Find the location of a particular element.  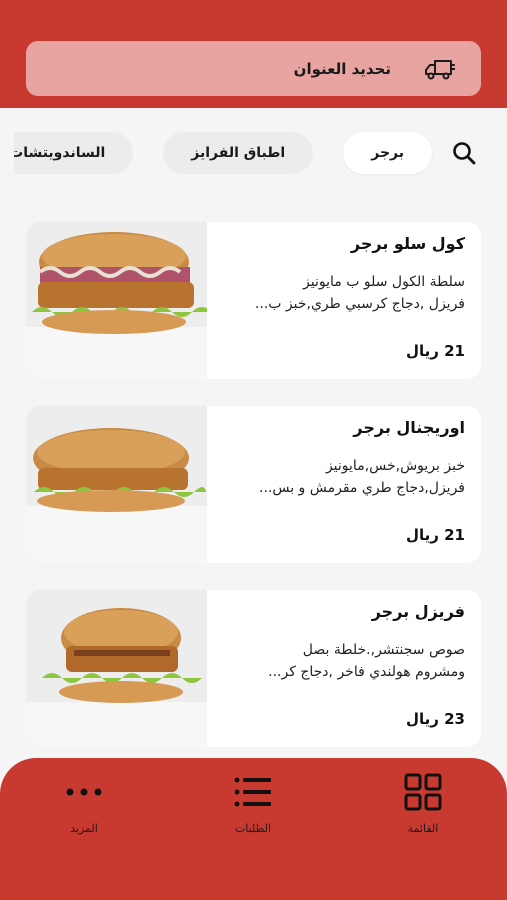

product-title: اوريجنال برجر is located at coordinates (409, 427).